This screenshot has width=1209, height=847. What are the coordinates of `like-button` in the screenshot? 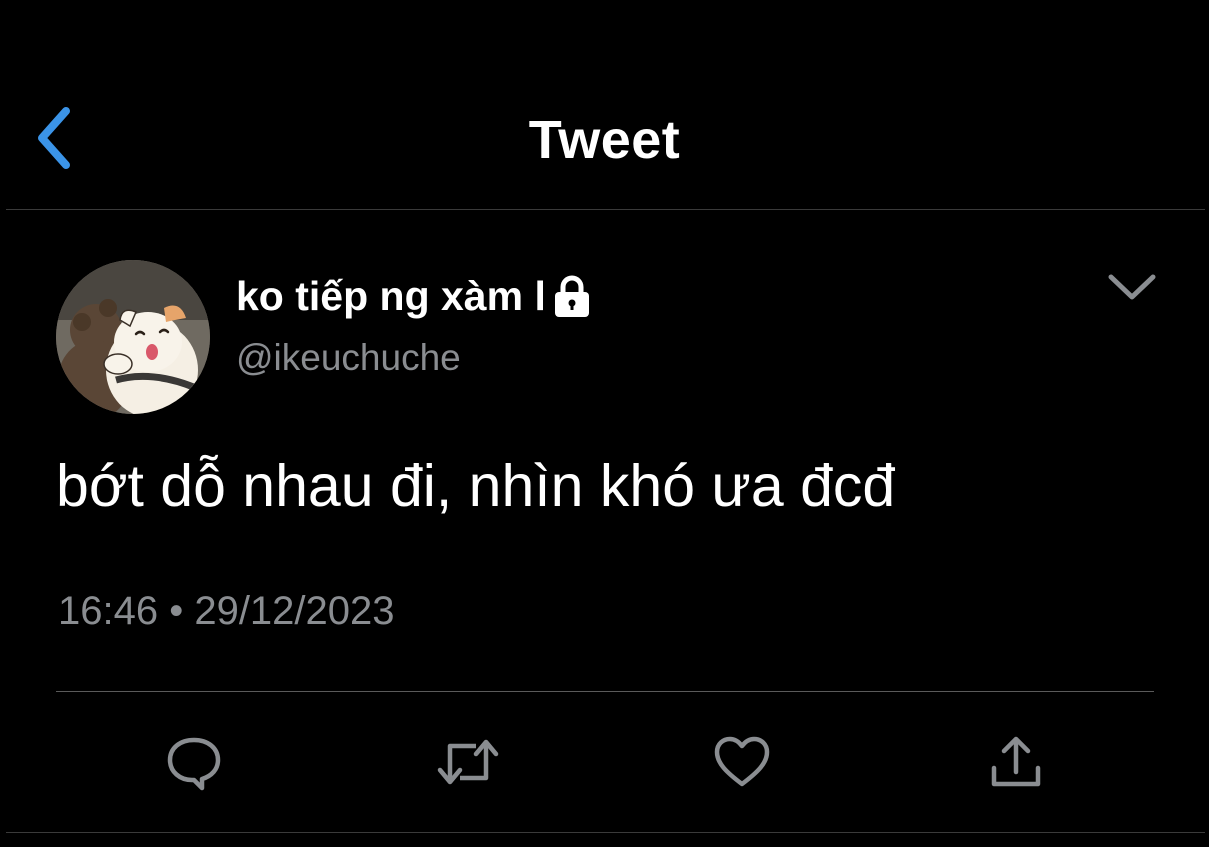 It's located at (742, 762).